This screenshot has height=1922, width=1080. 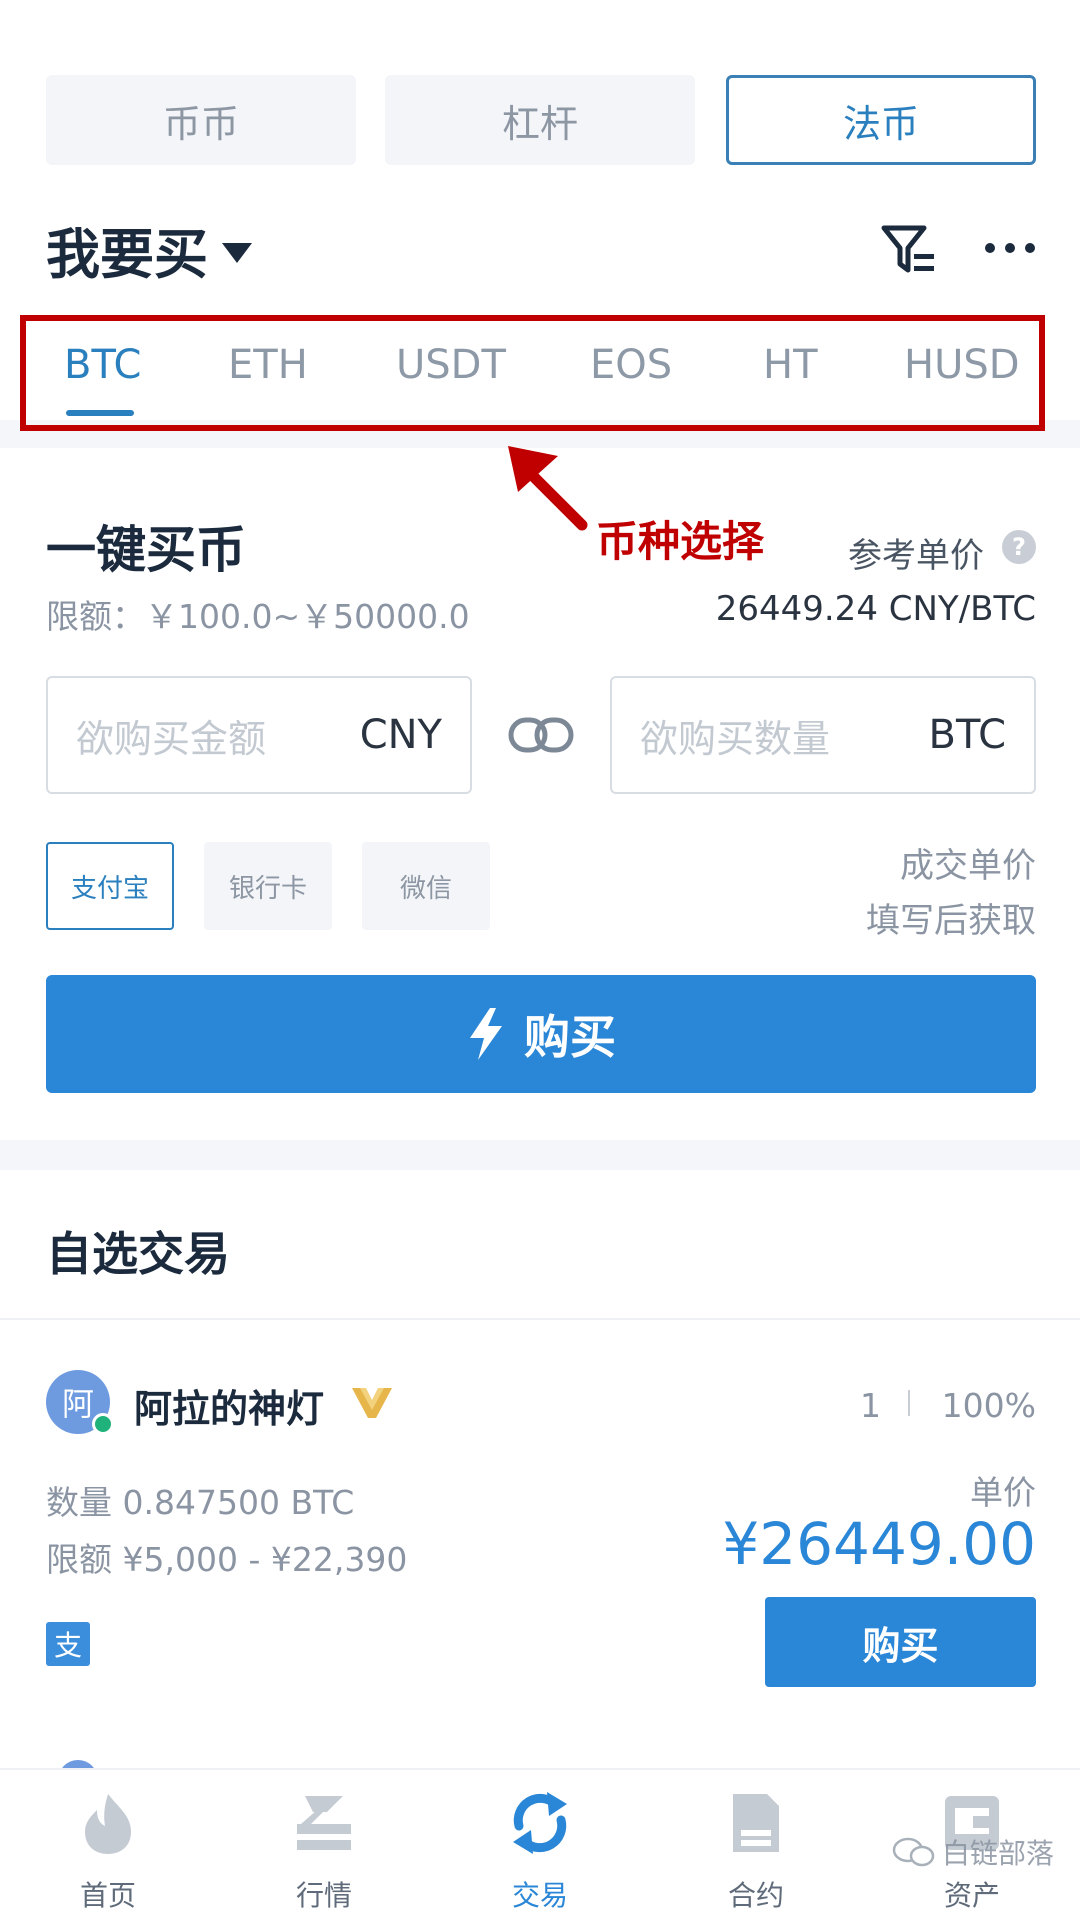 What do you see at coordinates (107, 1895) in the screenshot?
I see `tab-home-label: 首页` at bounding box center [107, 1895].